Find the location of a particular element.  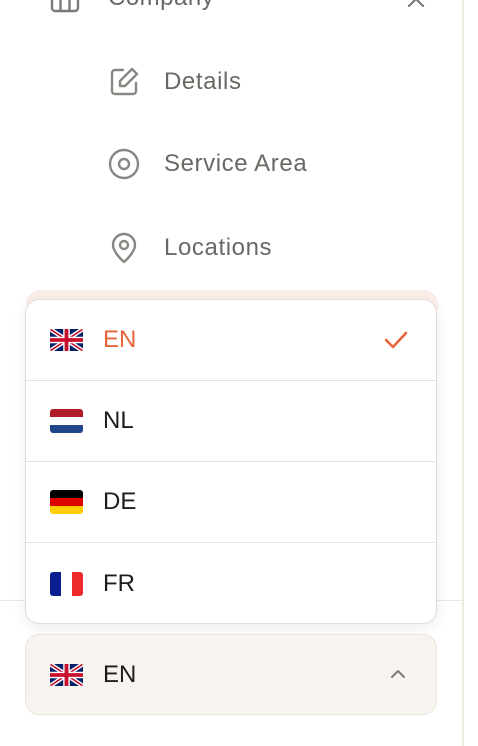

sidebar-section-company: Company is located at coordinates (238, 9).